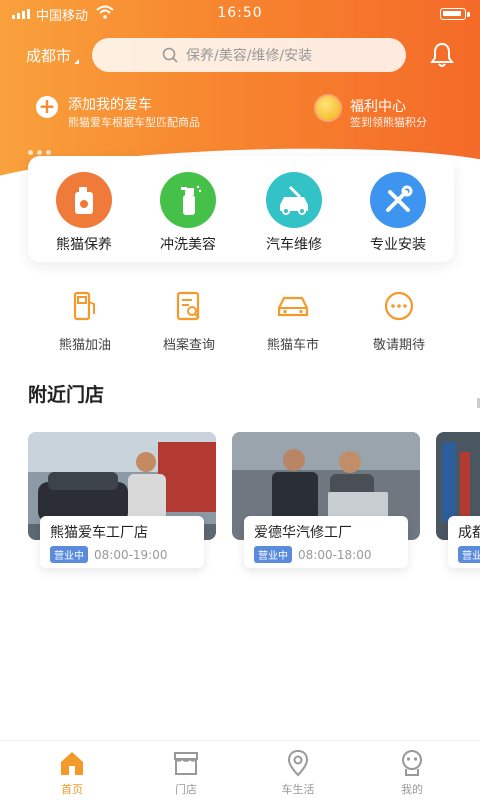 The height and width of the screenshot is (800, 480). Describe the element at coordinates (326, 502) in the screenshot. I see `store-card: 爱德华汽修工厂 营业中 08:00-18:00` at that location.